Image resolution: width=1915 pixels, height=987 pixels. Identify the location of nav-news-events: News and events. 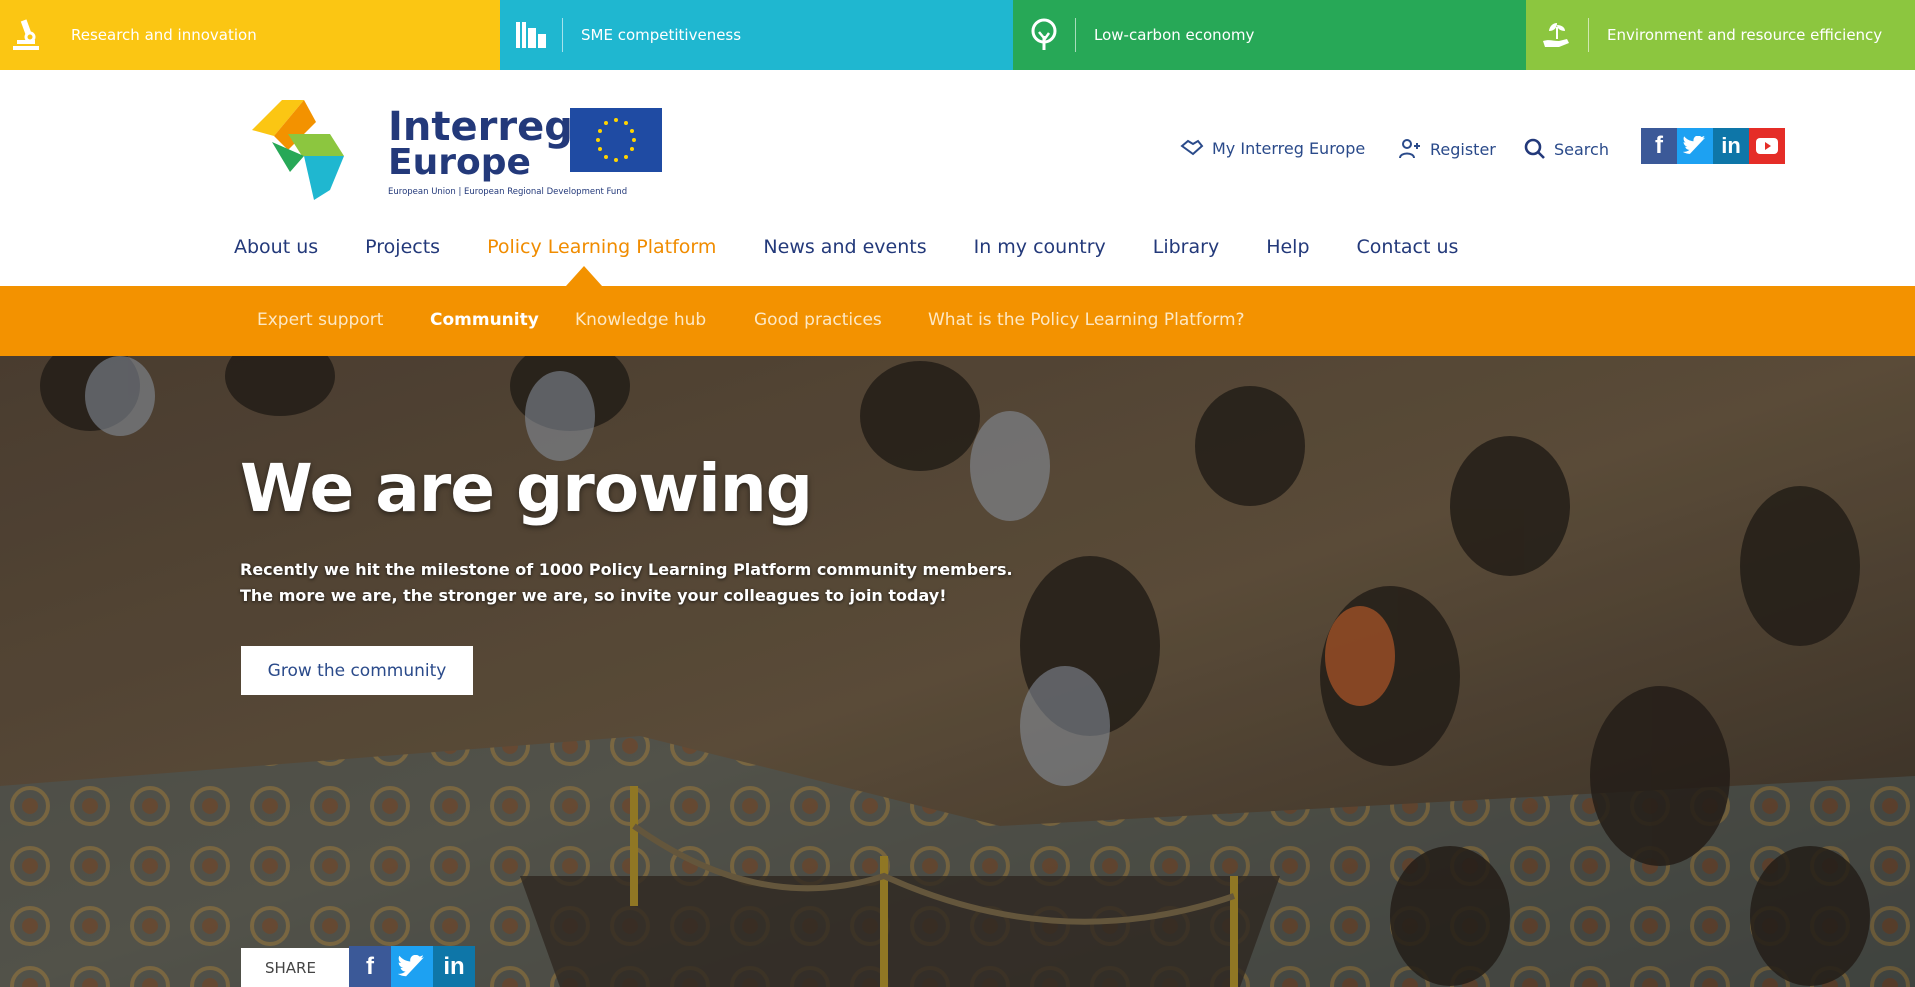
(844, 247).